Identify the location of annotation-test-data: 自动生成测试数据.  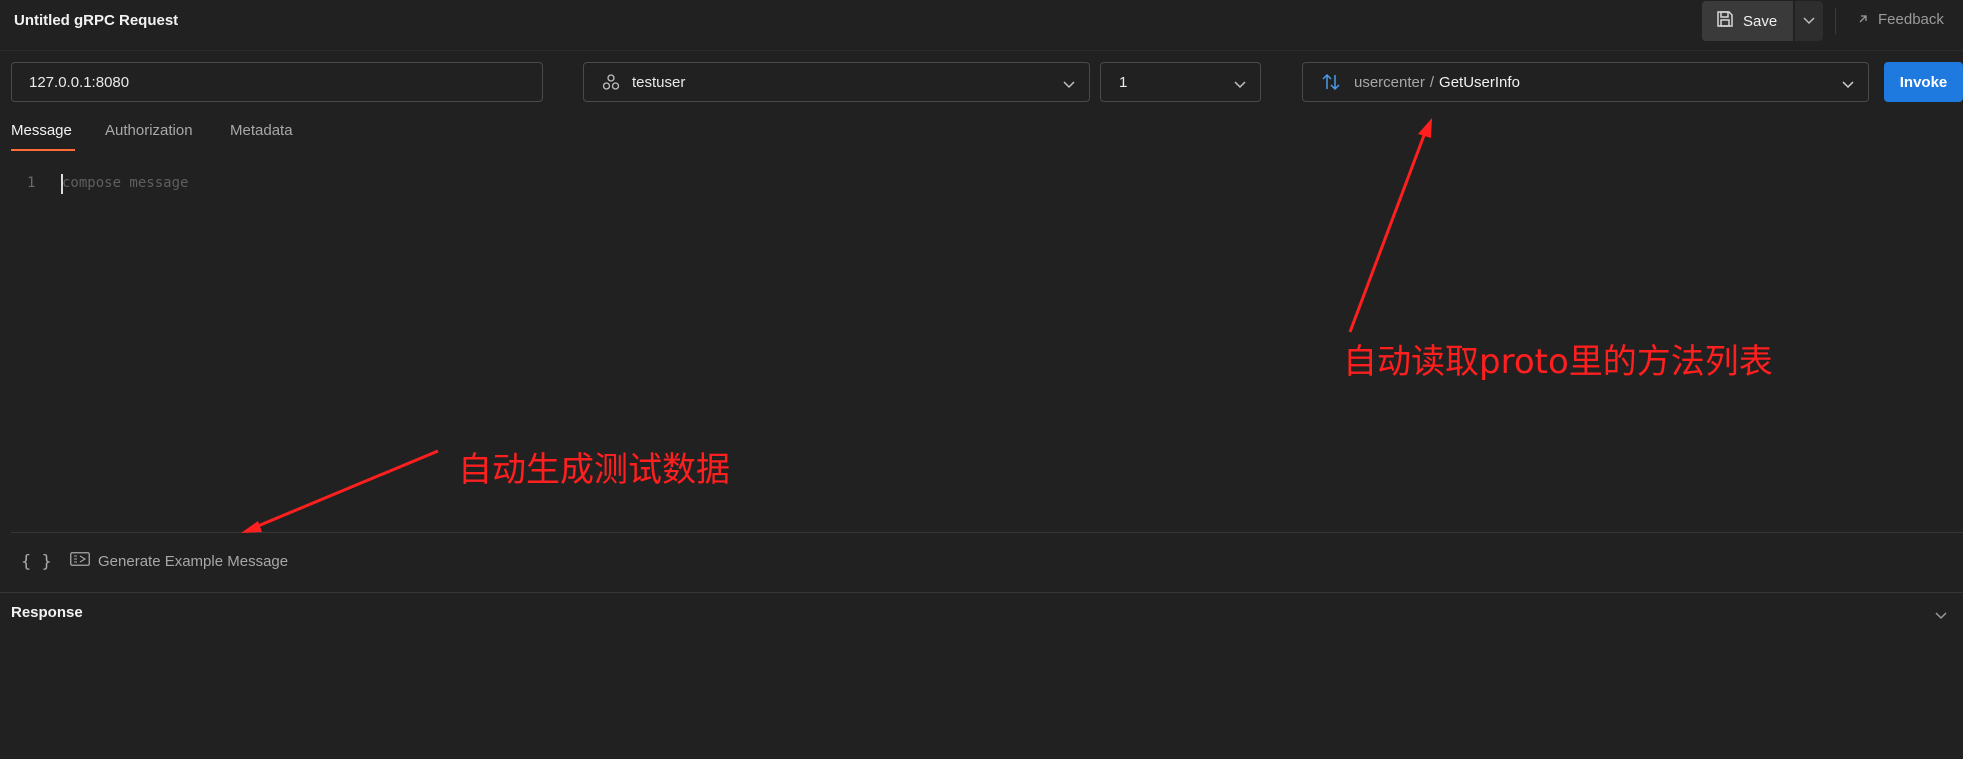
(594, 470).